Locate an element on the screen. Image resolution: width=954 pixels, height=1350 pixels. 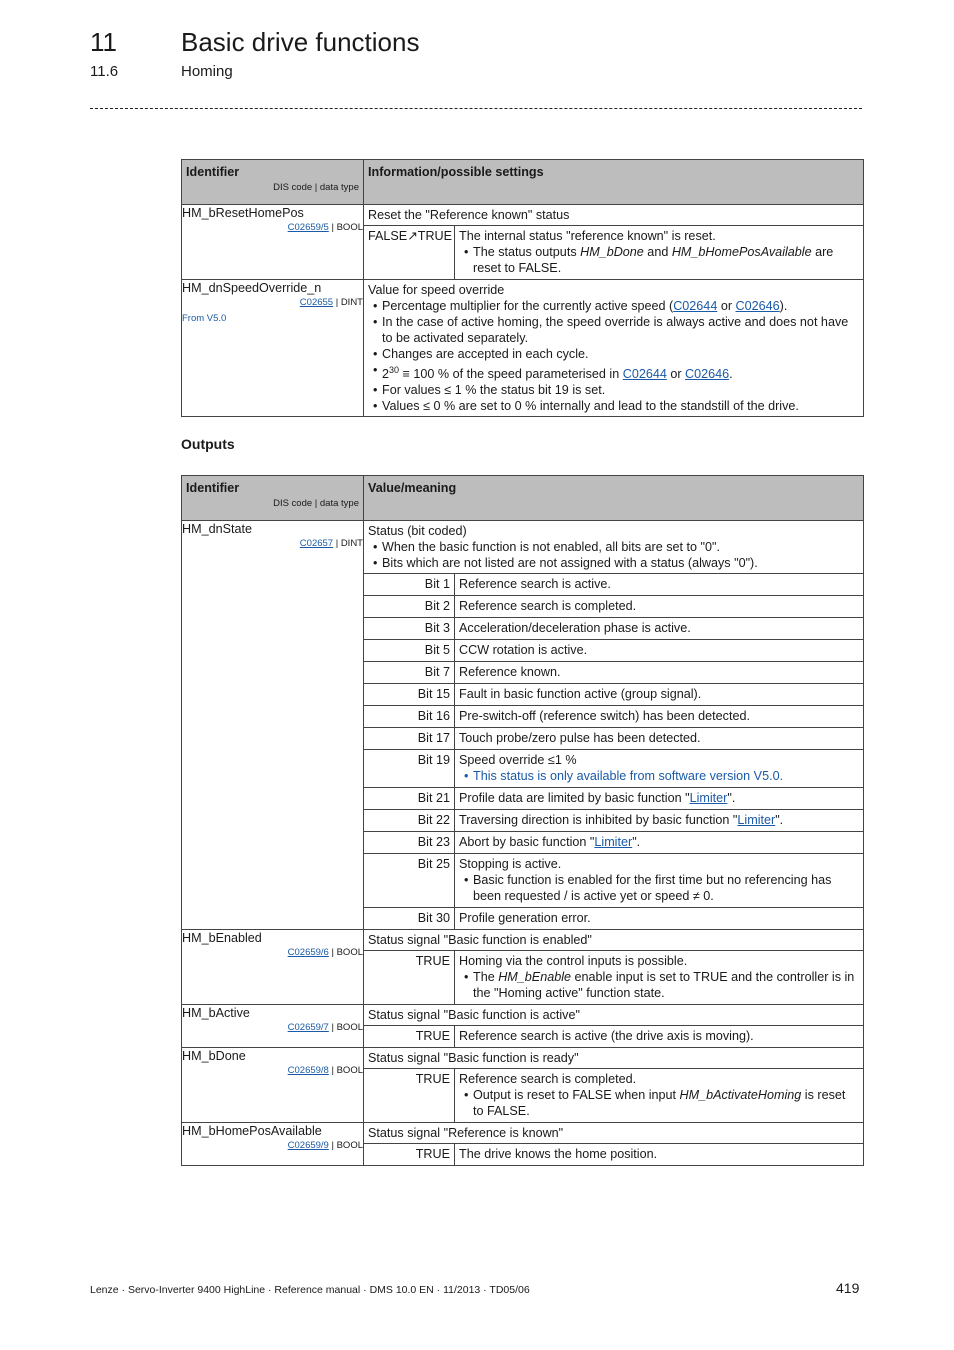
identifier-cell: HM_bEnabled C02659/6 | BOOL is located at coordinates (272, 967).